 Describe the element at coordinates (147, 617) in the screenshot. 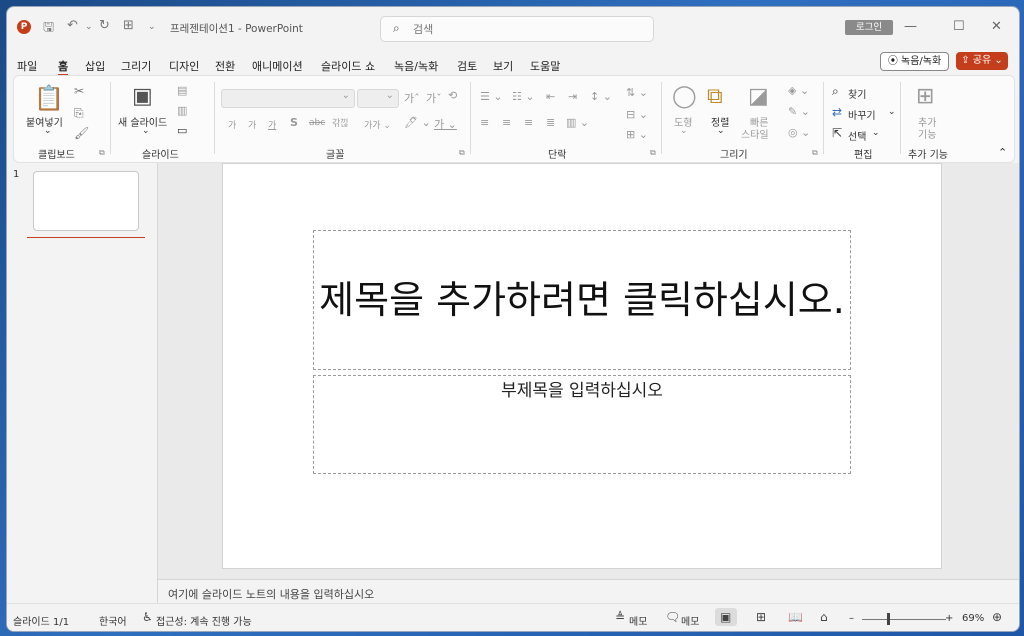

I see `accessibility-icon: ♿` at that location.